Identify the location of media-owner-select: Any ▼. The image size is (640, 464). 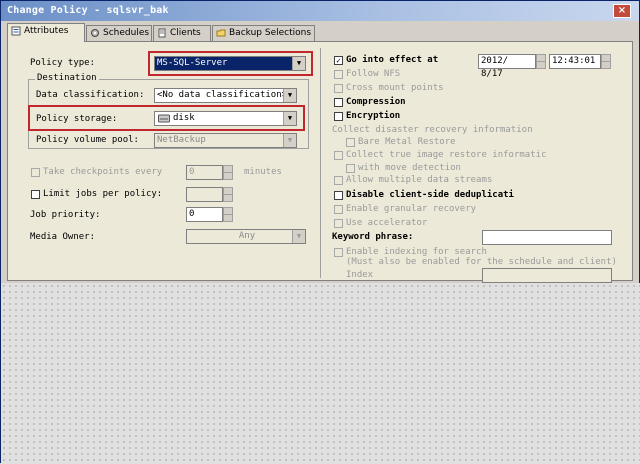
(246, 236).